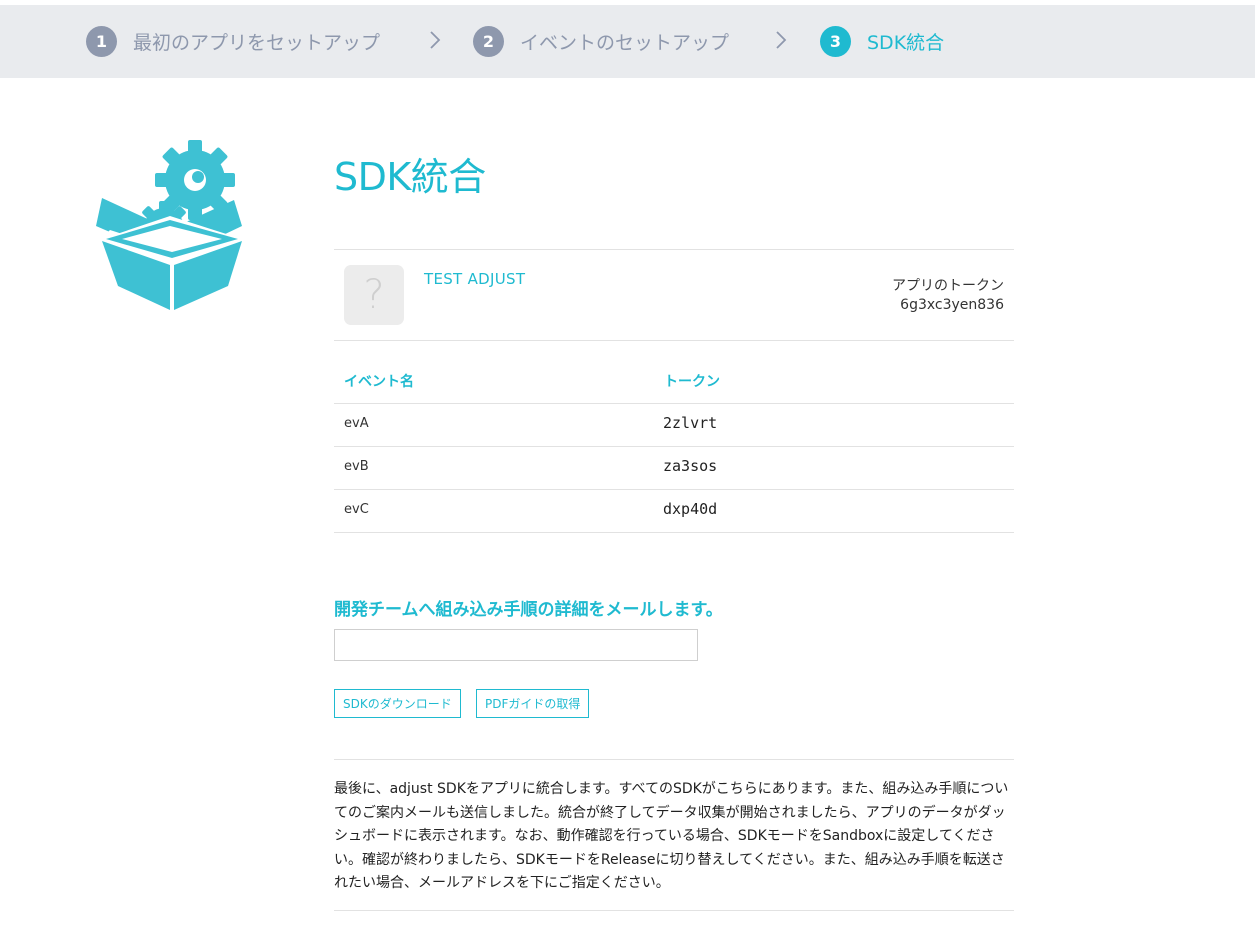 The image size is (1255, 943). Describe the element at coordinates (690, 466) in the screenshot. I see `event-token-cell: za3sos` at that location.